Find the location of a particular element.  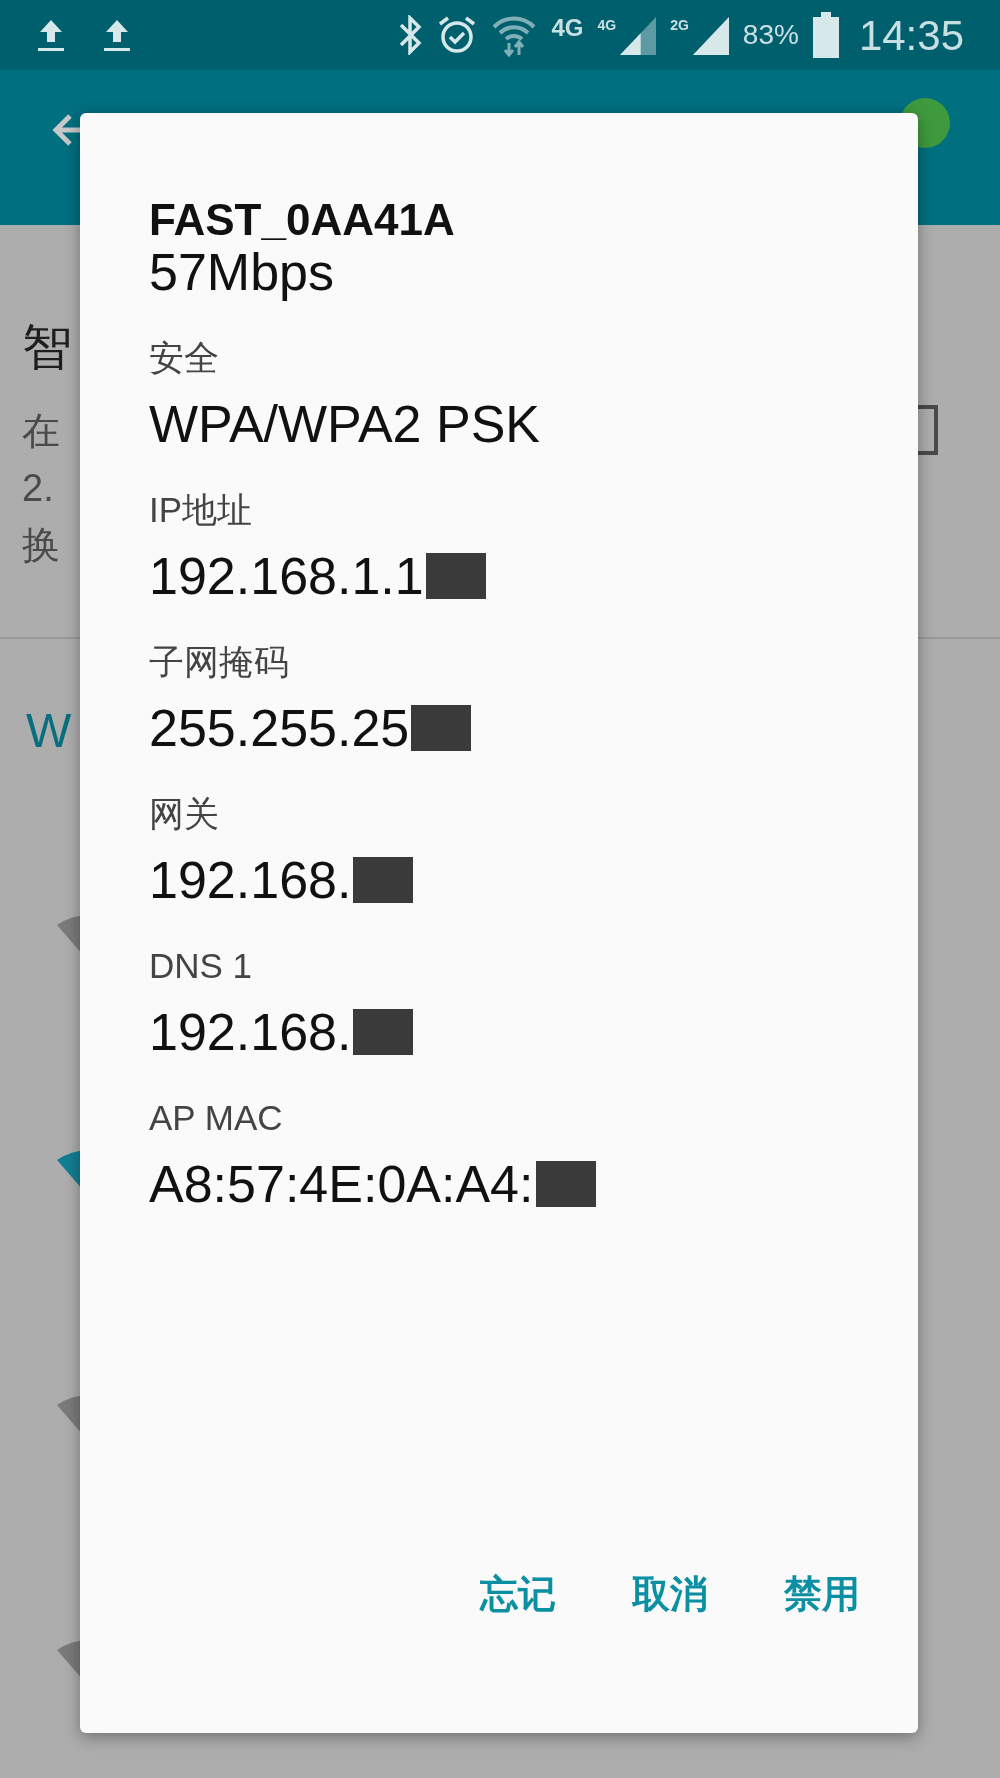

checkbox is located at coordinates (929, 430).